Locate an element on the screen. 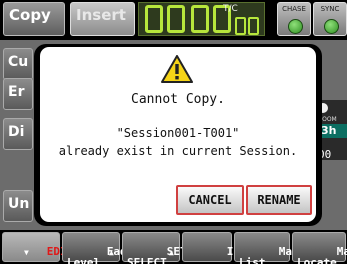 This screenshot has width=347, height=264. chase-label: CHASE is located at coordinates (294, 9).